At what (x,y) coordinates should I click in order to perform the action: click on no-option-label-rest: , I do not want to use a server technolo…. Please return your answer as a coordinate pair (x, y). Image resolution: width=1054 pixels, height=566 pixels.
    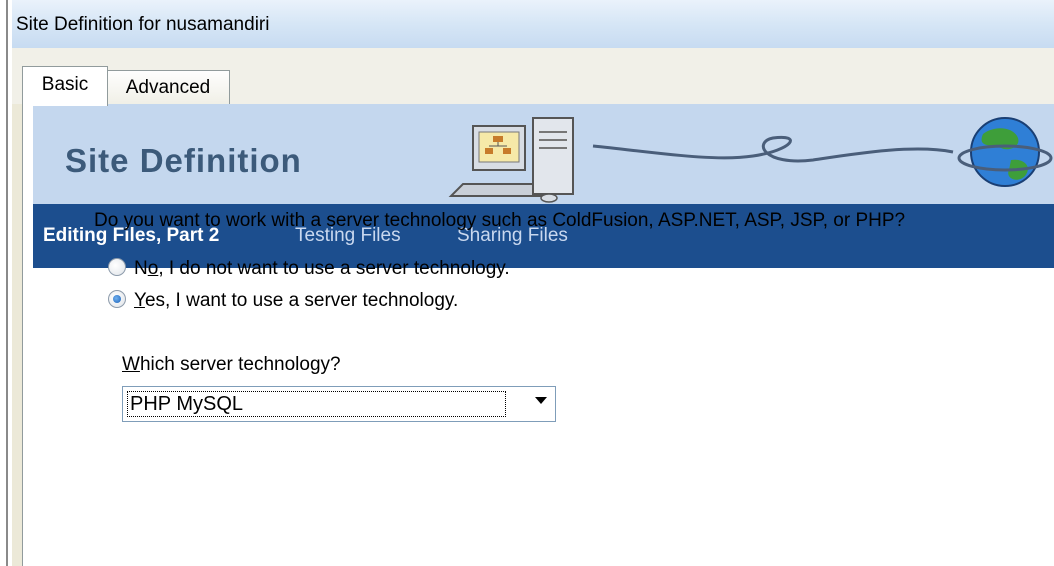
    Looking at the image, I should click on (334, 268).